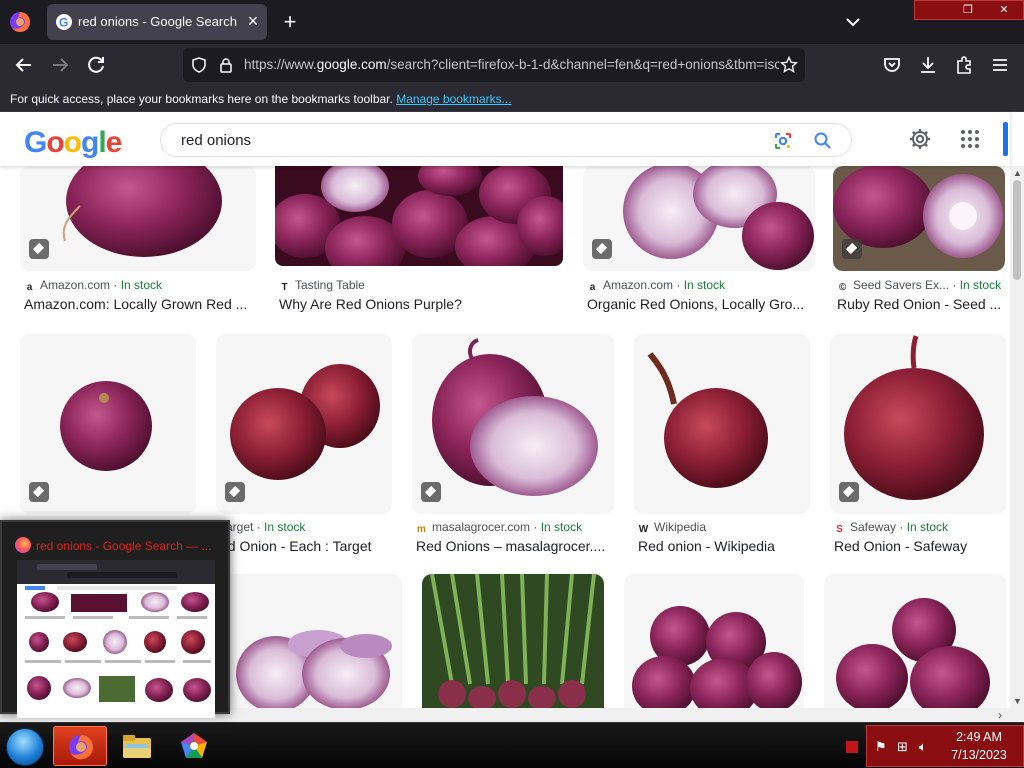 The width and height of the screenshot is (1024, 768). I want to click on result-title: Why Are Red Onions Purple?, so click(420, 304).